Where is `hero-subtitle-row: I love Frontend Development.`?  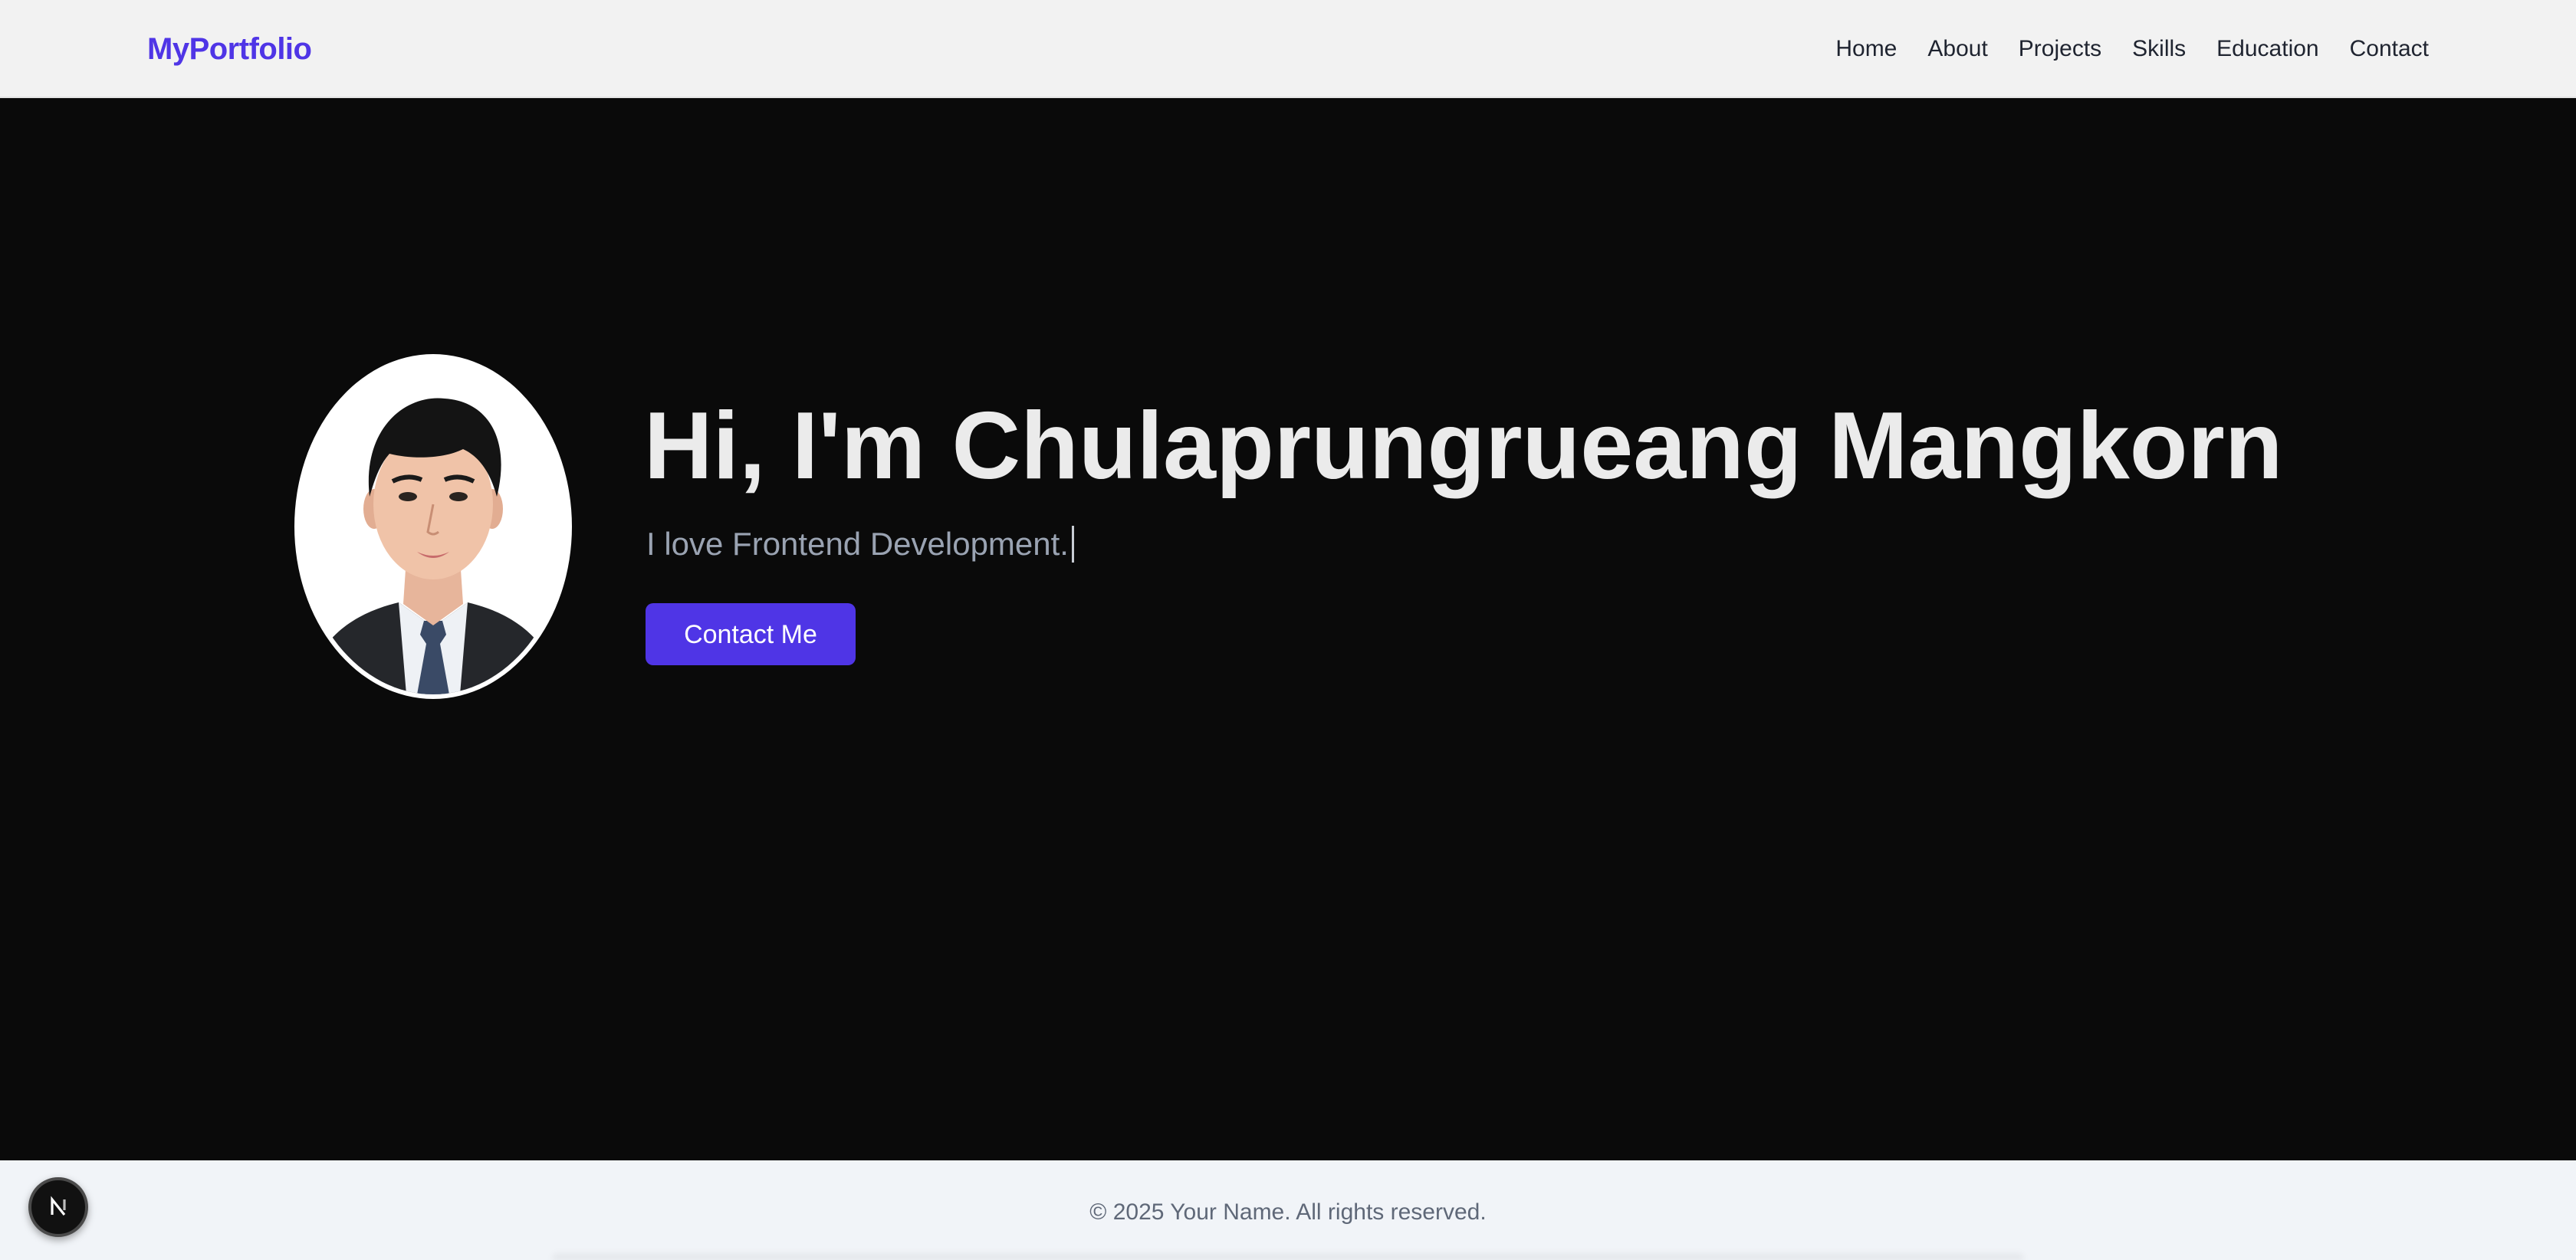 hero-subtitle-row: I love Frontend Development. is located at coordinates (860, 544).